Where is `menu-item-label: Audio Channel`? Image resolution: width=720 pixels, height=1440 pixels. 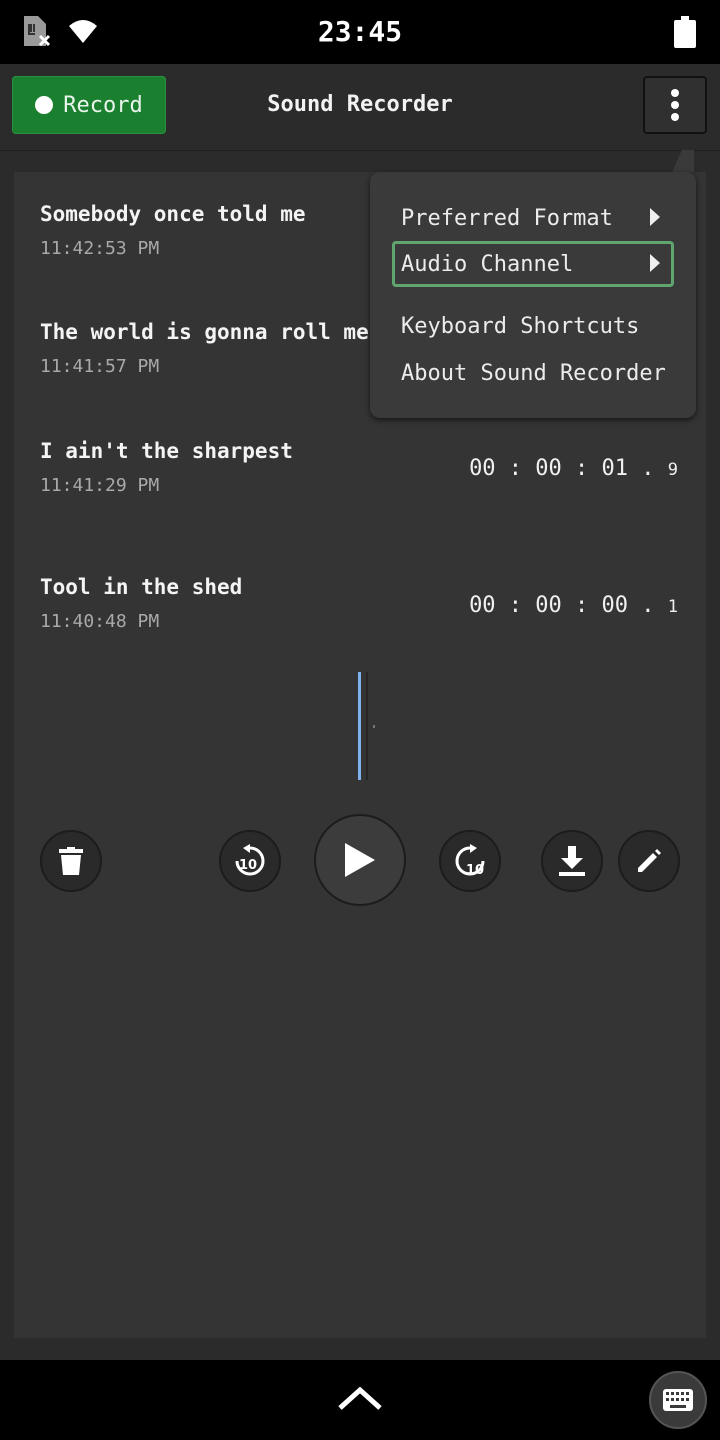 menu-item-label: Audio Channel is located at coordinates (487, 264).